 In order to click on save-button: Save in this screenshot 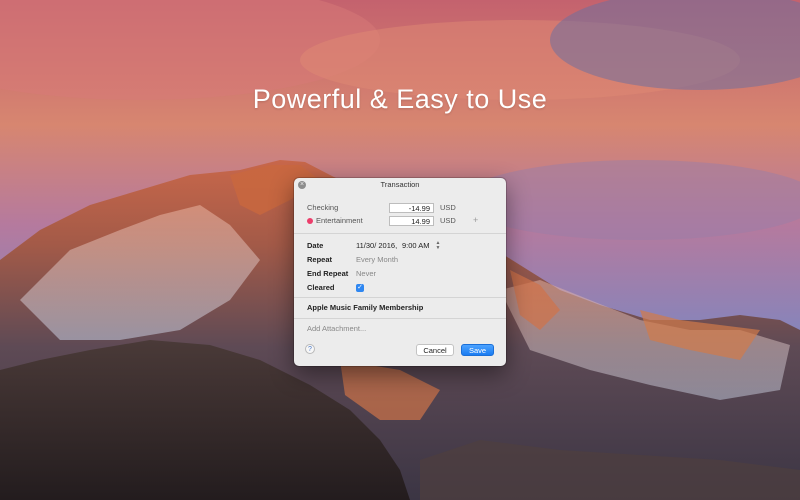, I will do `click(477, 350)`.